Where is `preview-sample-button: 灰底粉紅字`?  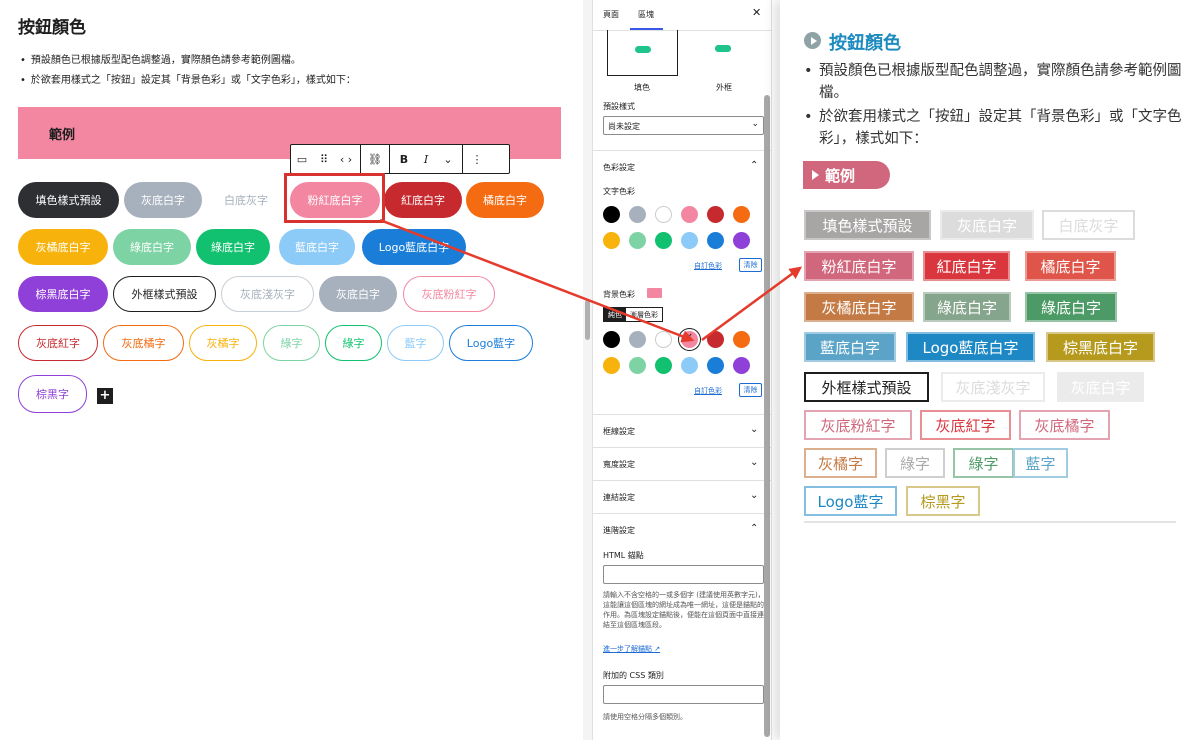 preview-sample-button: 灰底粉紅字 is located at coordinates (858, 425).